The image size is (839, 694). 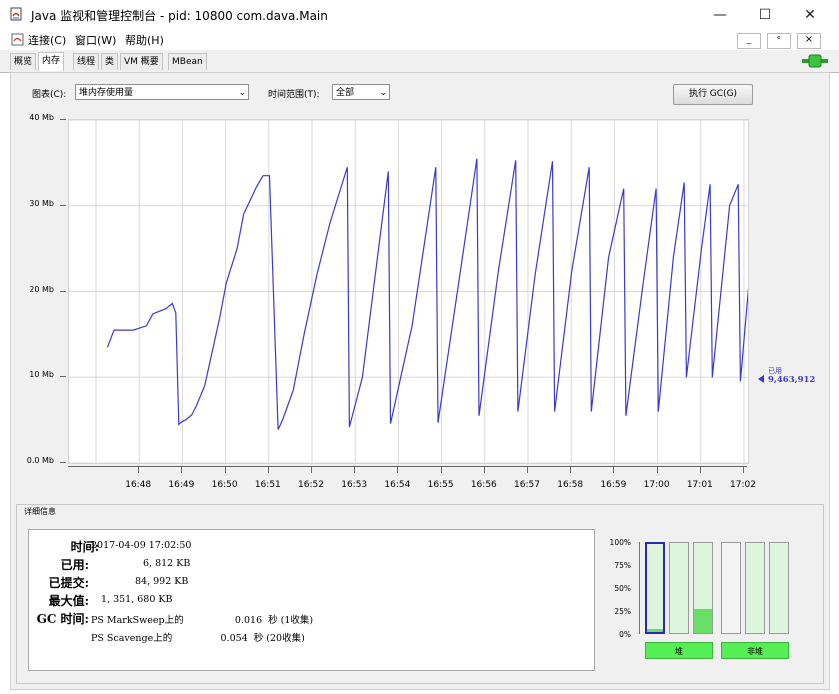 I want to click on y-tick-label: 40 Mb, so click(x=41, y=117).